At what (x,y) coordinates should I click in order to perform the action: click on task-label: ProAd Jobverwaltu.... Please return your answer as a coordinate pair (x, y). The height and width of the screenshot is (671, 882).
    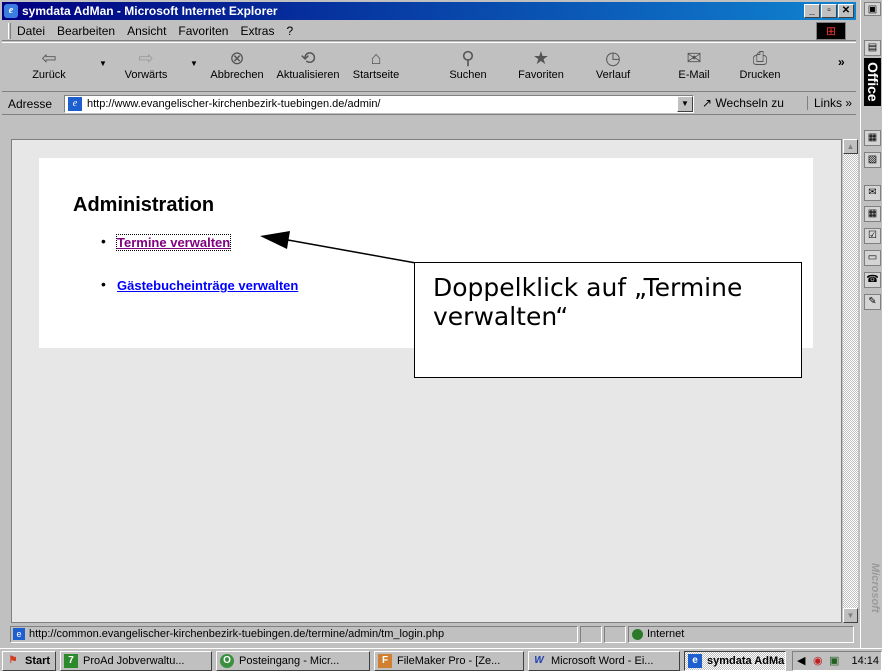
    Looking at the image, I should click on (134, 661).